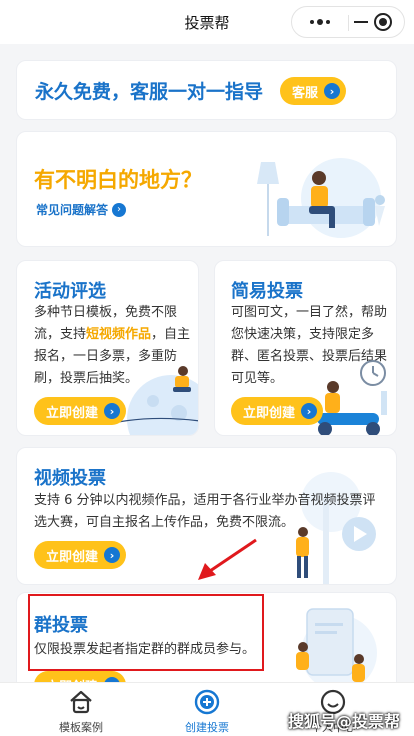  What do you see at coordinates (70, 478) in the screenshot?
I see `video-title: 视频投票` at bounding box center [70, 478].